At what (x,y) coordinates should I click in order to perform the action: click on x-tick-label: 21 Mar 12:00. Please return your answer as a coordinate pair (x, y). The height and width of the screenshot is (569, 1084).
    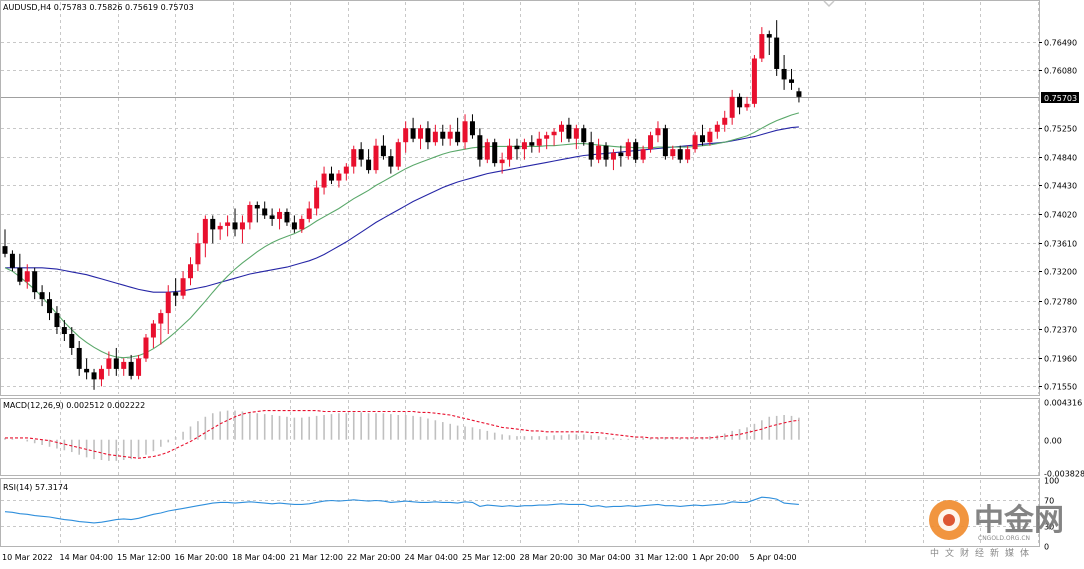
    Looking at the image, I should click on (316, 557).